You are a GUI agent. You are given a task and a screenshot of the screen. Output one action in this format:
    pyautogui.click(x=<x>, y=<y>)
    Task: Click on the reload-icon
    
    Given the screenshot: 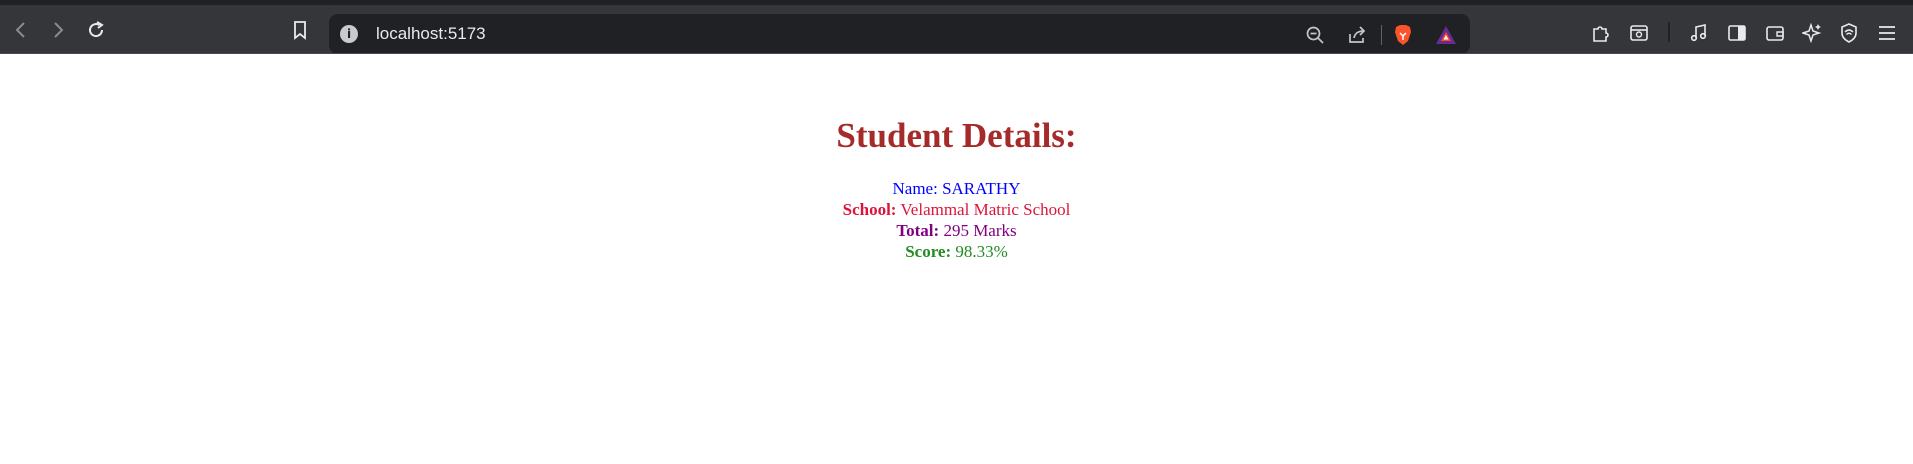 What is the action you would take?
    pyautogui.click(x=96, y=29)
    